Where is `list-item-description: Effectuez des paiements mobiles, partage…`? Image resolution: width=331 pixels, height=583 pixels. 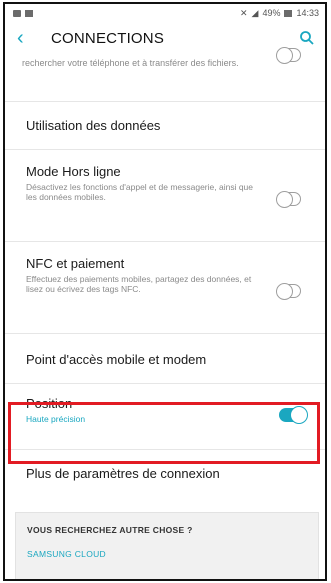
list-item-description: Effectuez des paiements mobiles, partage… is located at coordinates (139, 284).